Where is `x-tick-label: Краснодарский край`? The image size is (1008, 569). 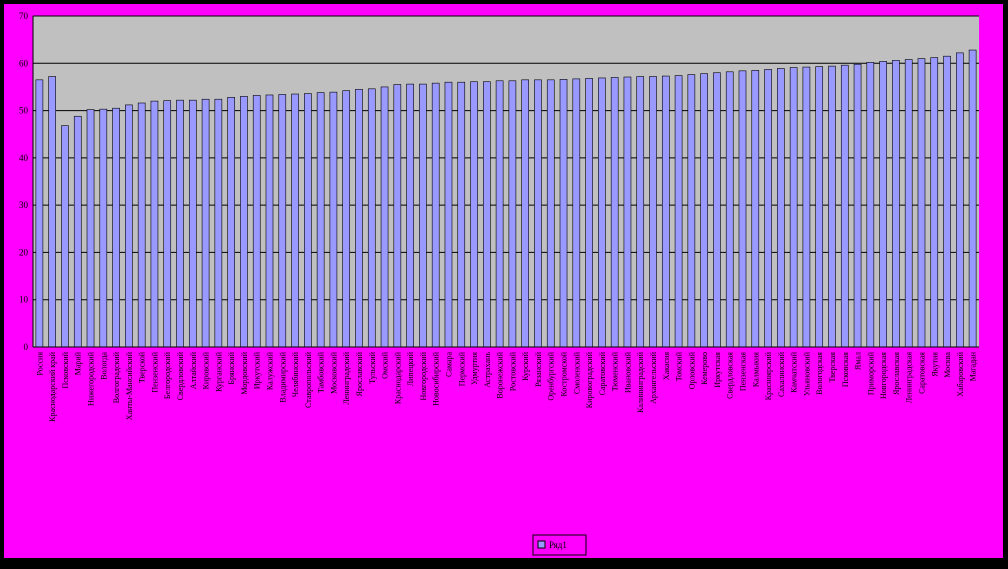
x-tick-label: Краснодарский край is located at coordinates (52, 386).